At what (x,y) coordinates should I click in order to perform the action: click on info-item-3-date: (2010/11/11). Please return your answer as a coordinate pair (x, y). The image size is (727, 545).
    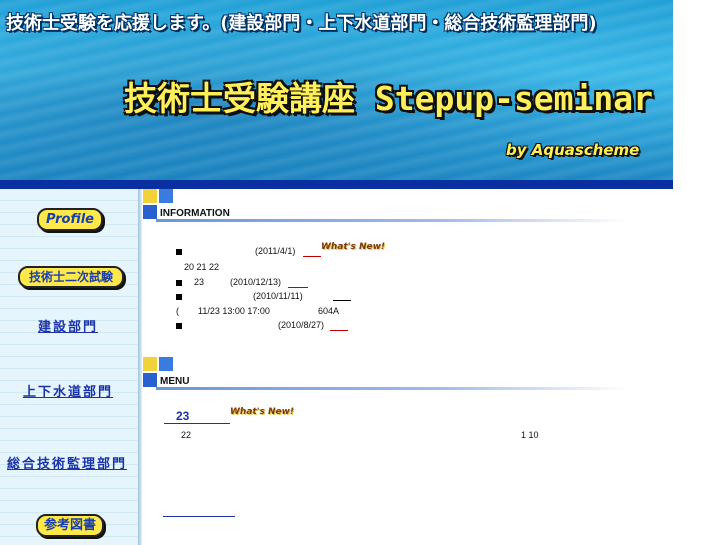
    Looking at the image, I should click on (278, 296).